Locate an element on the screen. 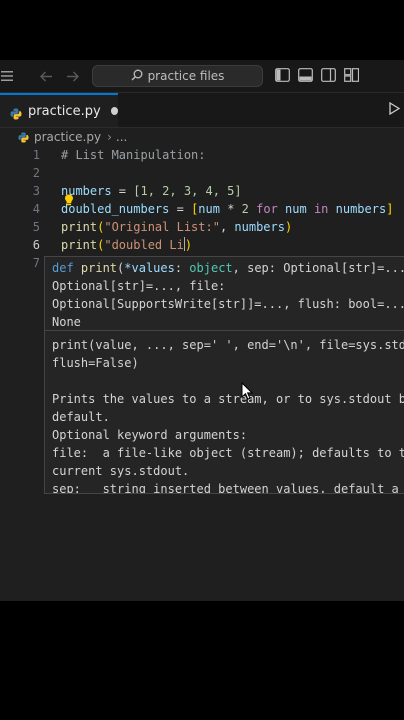 The image size is (404, 720). breadcrumb-file: practice.py is located at coordinates (67, 137).